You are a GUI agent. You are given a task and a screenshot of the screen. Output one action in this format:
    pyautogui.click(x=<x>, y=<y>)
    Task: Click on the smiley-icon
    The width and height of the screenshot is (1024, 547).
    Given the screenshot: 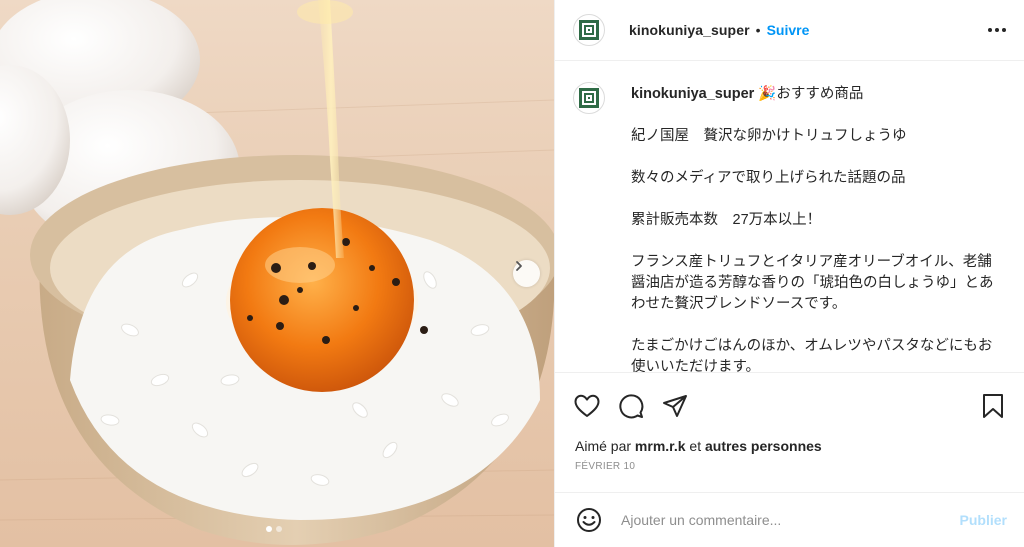 What is the action you would take?
    pyautogui.click(x=589, y=520)
    